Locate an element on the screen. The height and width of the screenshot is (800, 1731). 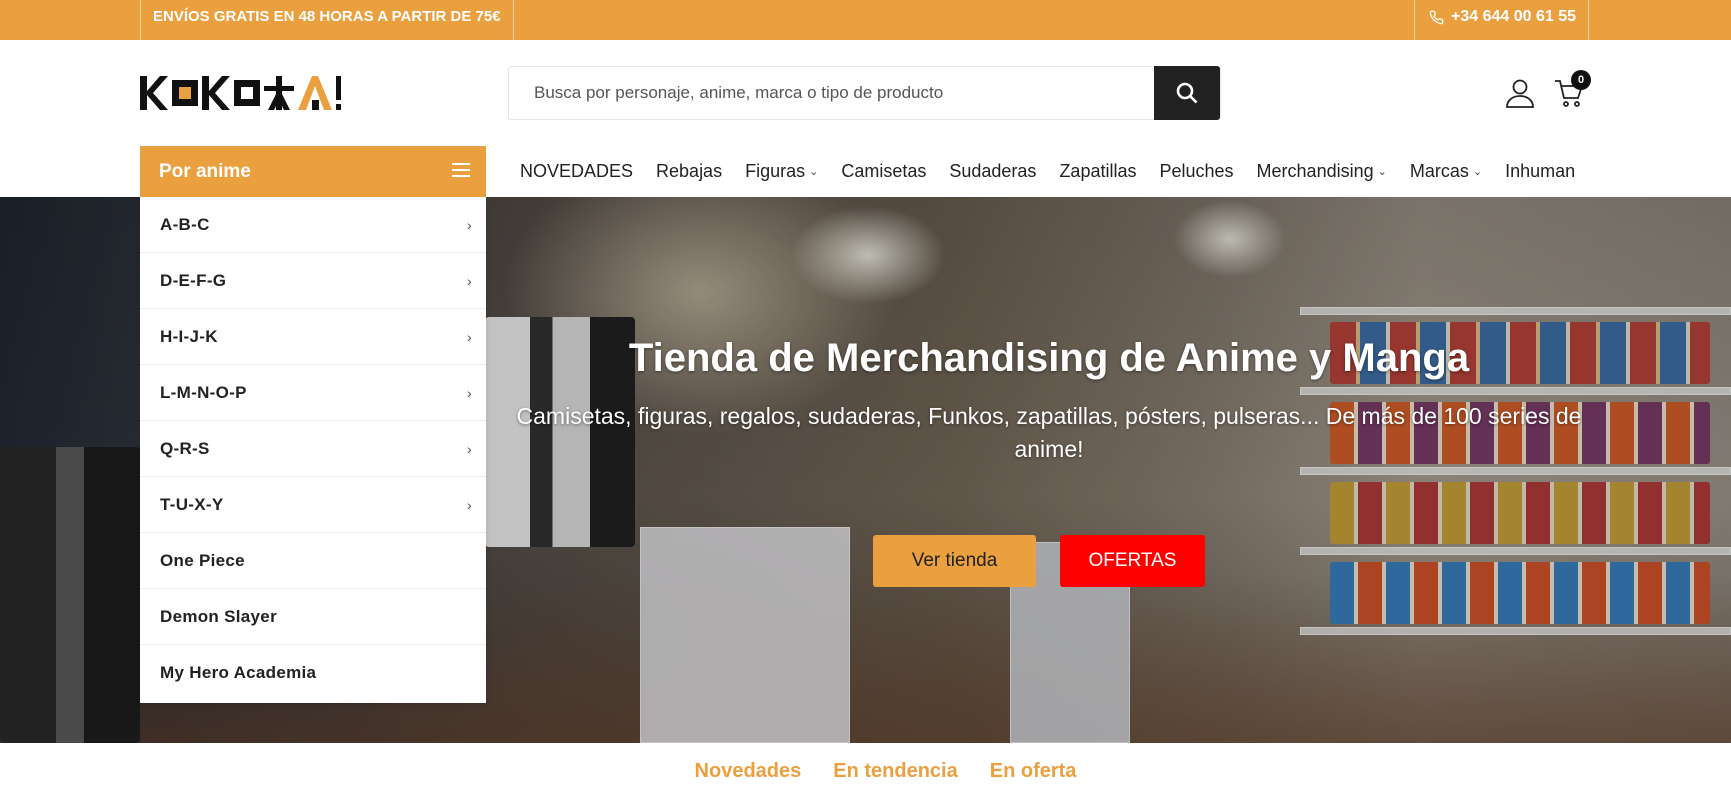
tab-novedades: Novedades is located at coordinates (748, 771).